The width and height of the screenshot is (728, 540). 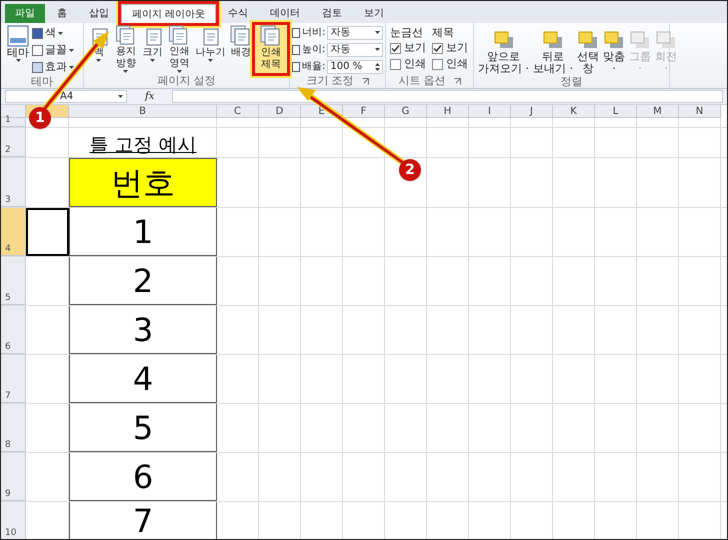 I want to click on group-label: 페이지 설정, so click(x=186, y=80).